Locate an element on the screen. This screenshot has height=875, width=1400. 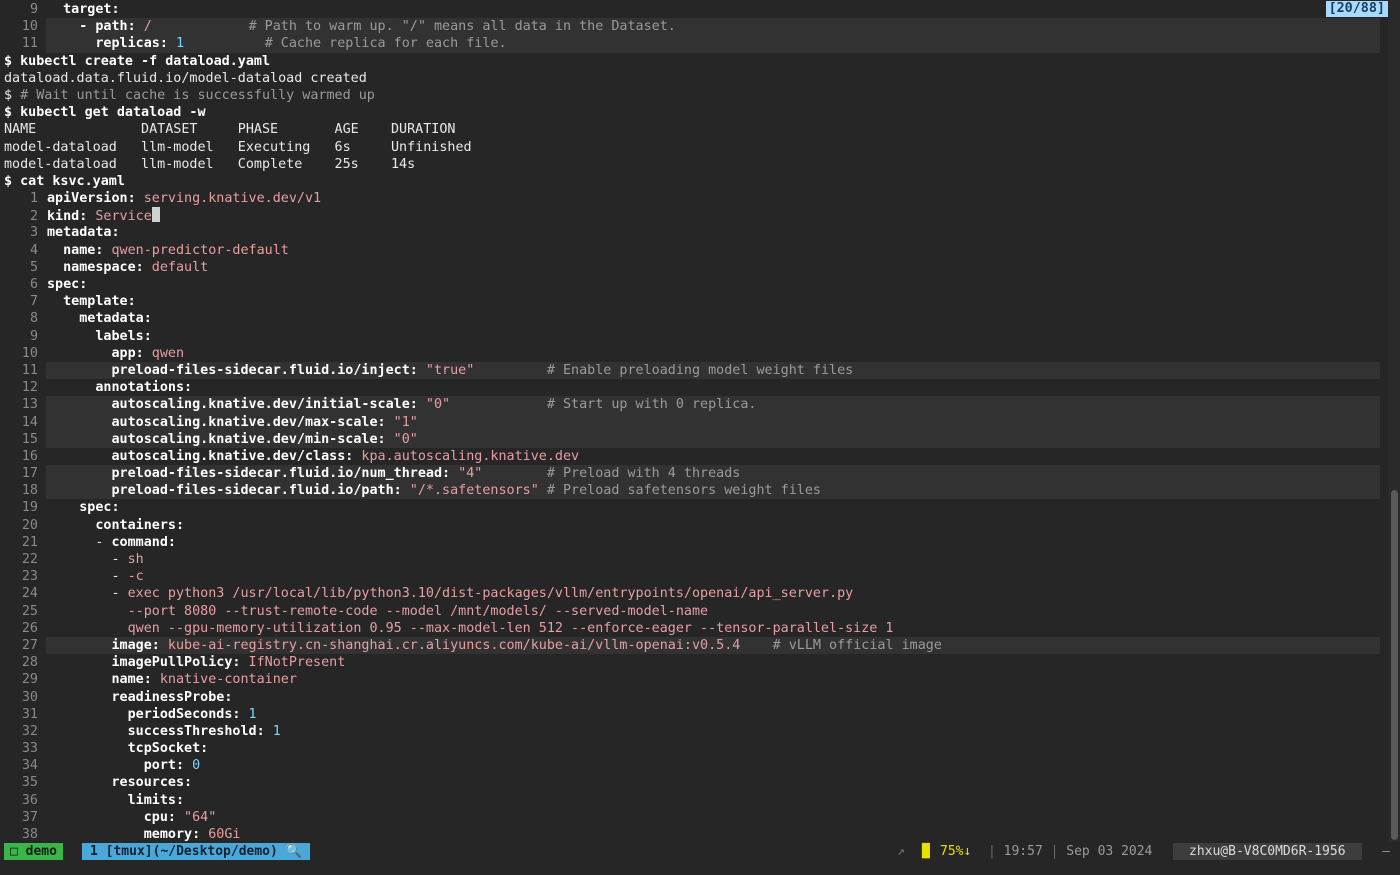
line-number: 22 is located at coordinates (29, 559).